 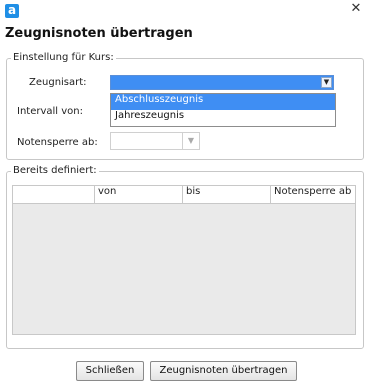 What do you see at coordinates (99, 33) in the screenshot?
I see `dialog-title: Zeugnisnoten übertragen` at bounding box center [99, 33].